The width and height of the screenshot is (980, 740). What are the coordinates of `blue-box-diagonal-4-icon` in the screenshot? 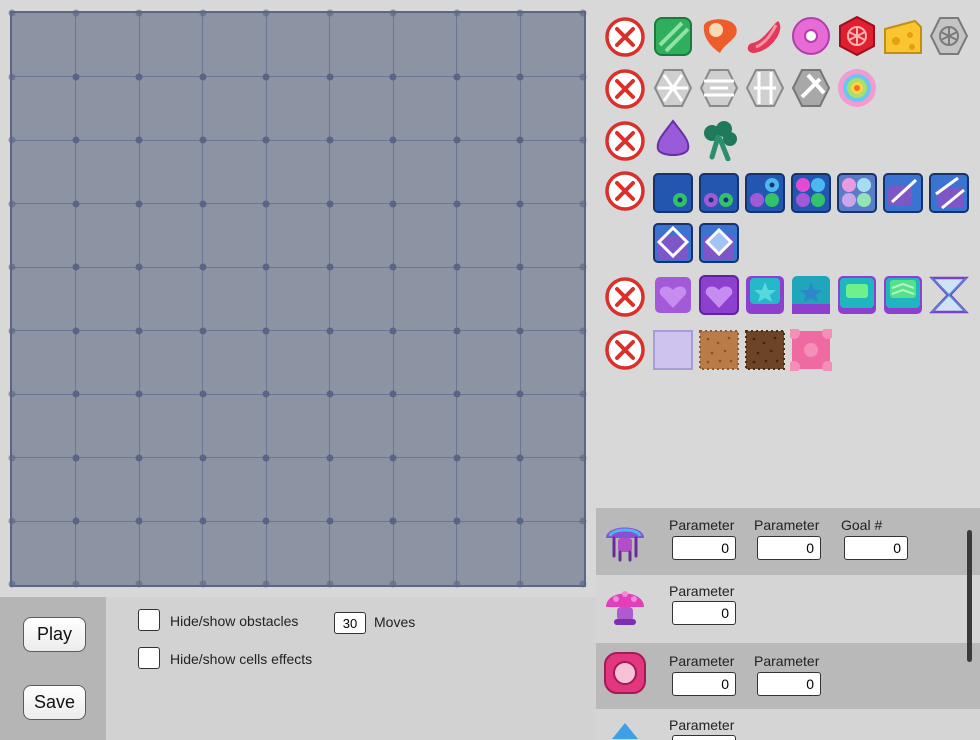 It's located at (719, 243).